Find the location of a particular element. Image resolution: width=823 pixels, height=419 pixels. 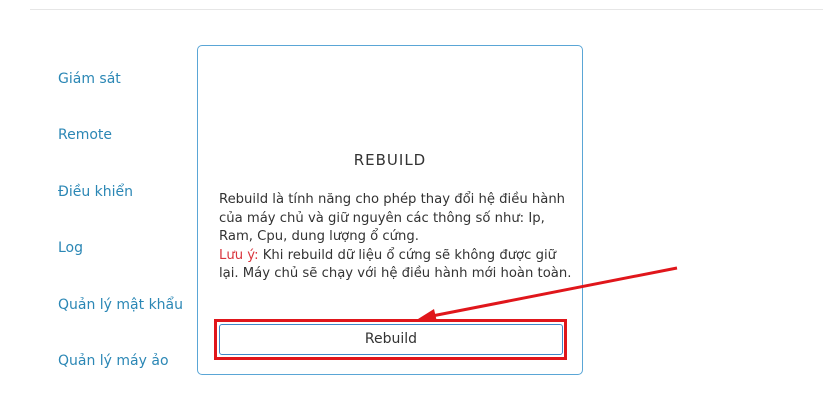

sidebar-item-quan-ly-mat-khau: Quản lý mật khẩu is located at coordinates (120, 305).